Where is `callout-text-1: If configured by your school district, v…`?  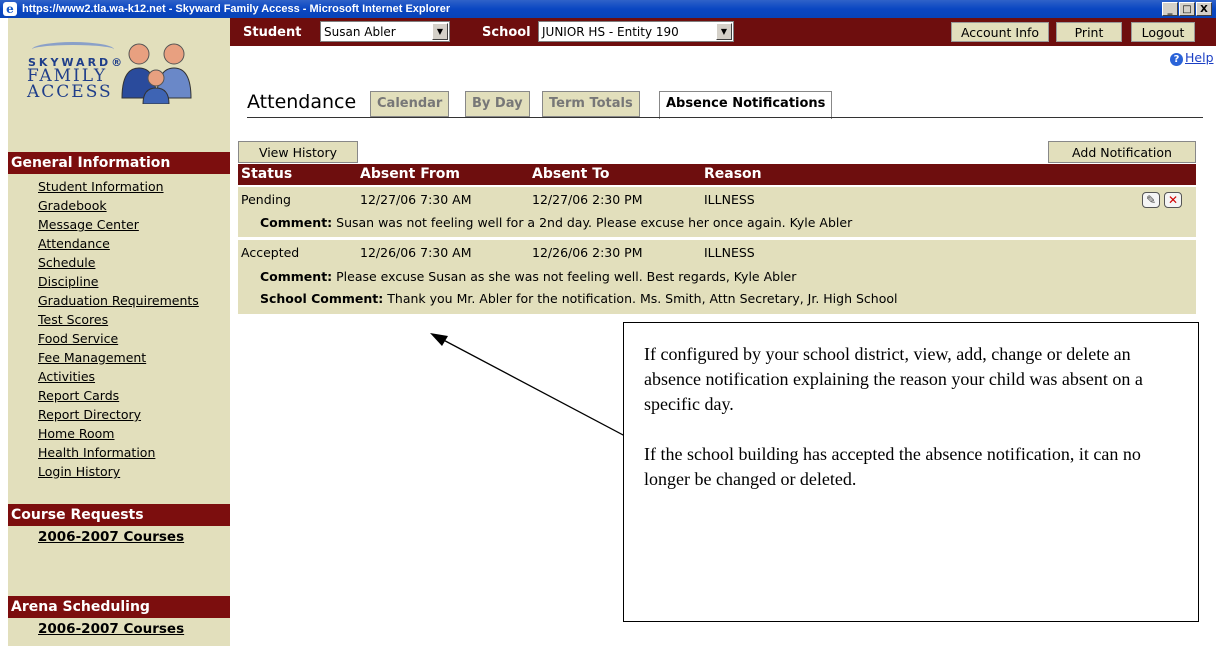 callout-text-1: If configured by your school district, v… is located at coordinates (893, 379).